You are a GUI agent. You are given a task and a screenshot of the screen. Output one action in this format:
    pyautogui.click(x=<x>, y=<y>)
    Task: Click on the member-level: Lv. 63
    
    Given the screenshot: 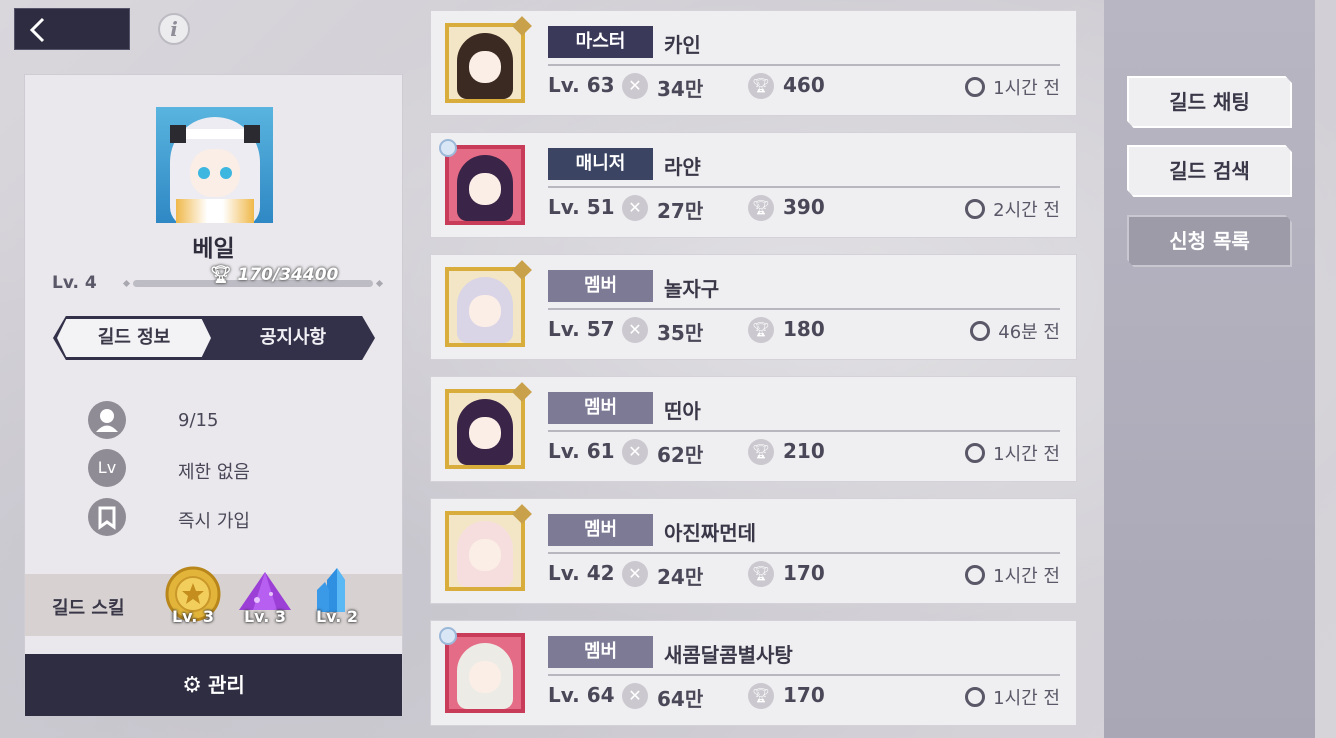 What is the action you would take?
    pyautogui.click(x=581, y=85)
    